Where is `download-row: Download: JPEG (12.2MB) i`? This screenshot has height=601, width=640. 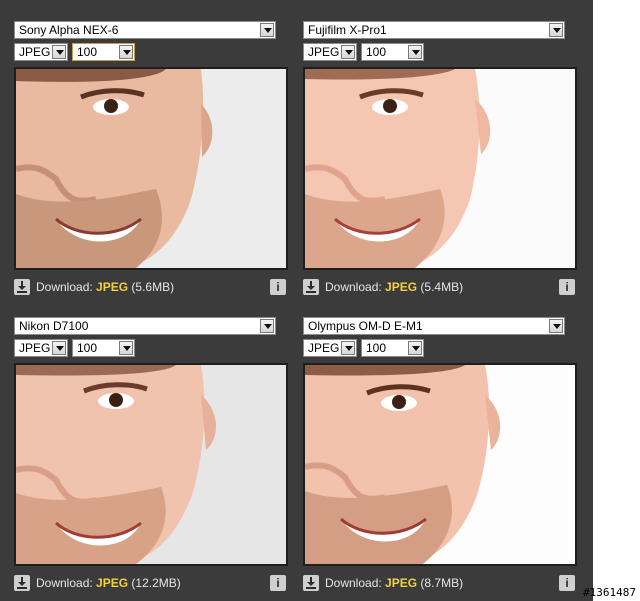
download-row: Download: JPEG (12.2MB) i is located at coordinates (152, 583).